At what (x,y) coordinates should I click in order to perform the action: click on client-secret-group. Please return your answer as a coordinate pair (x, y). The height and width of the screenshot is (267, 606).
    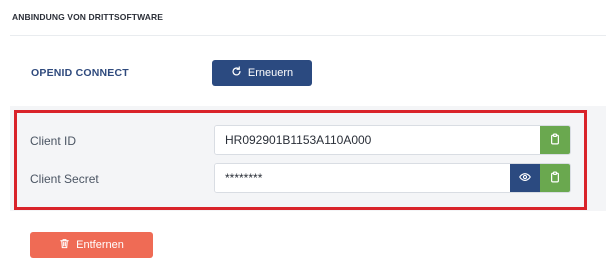
    Looking at the image, I should click on (392, 178).